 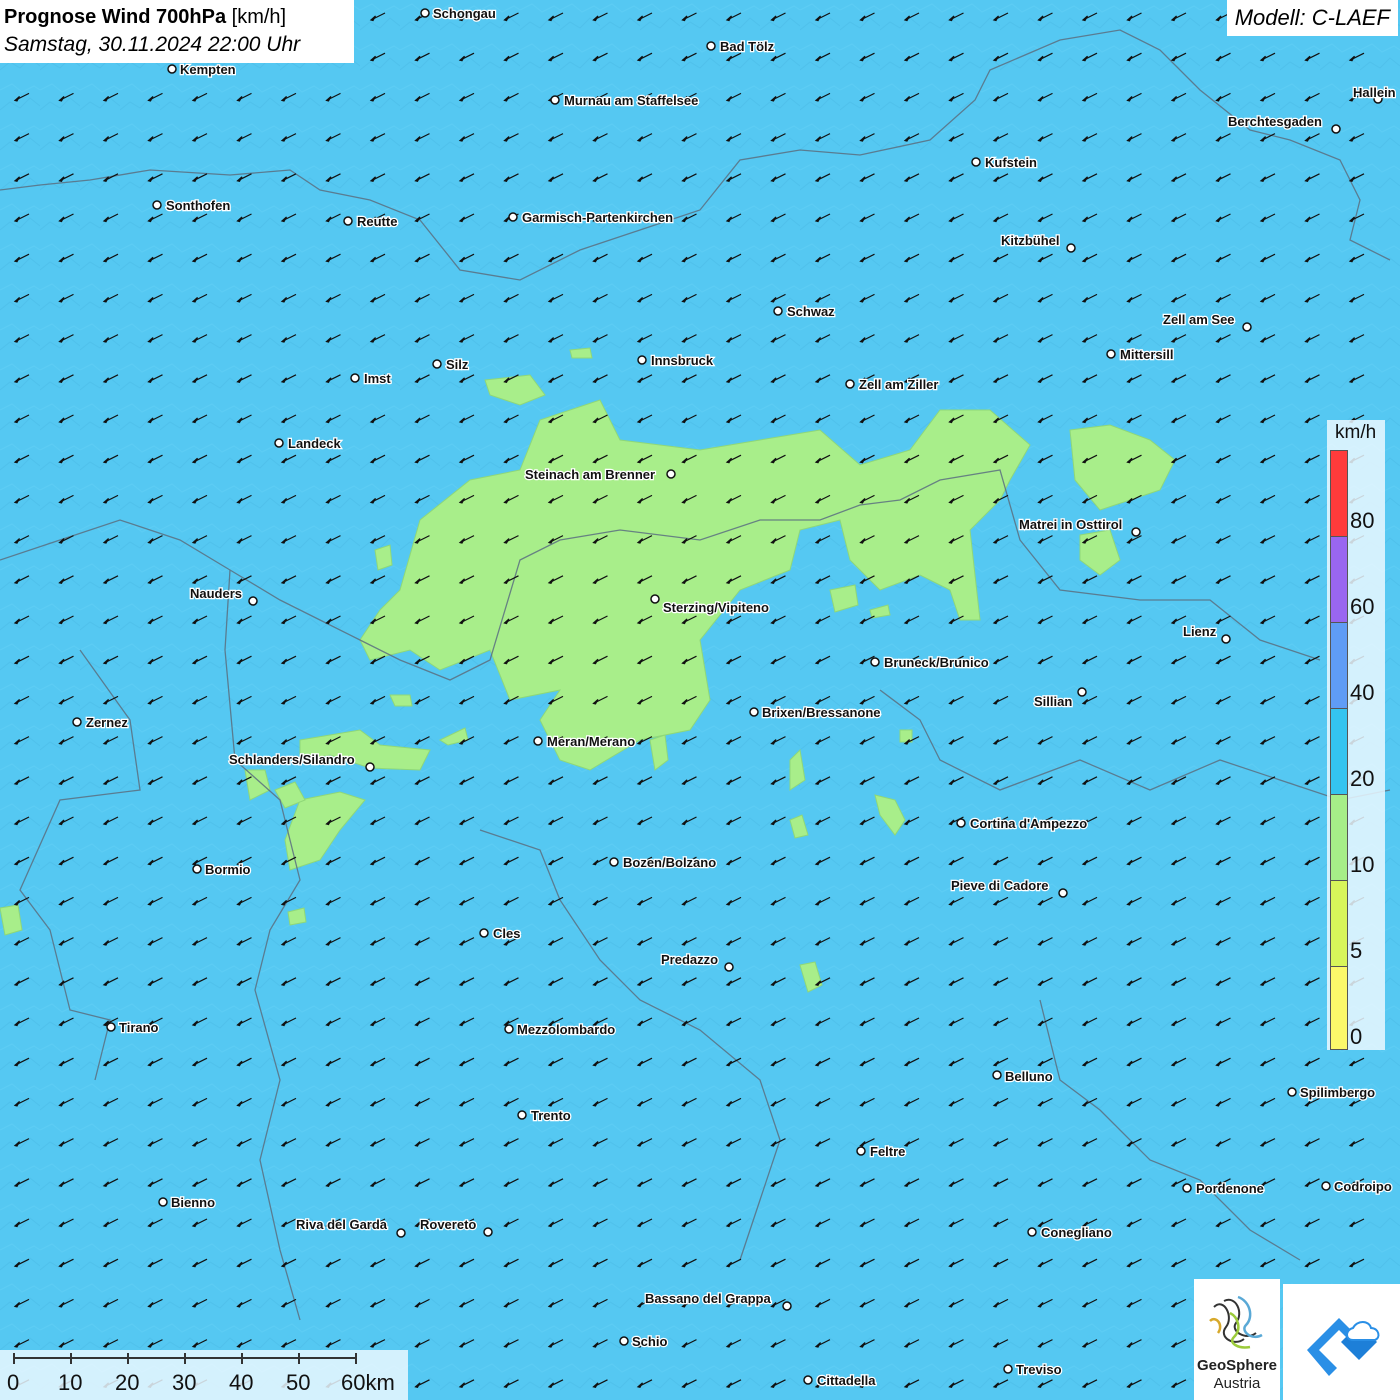 I want to click on model-label: Modell: C-LAEF, so click(x=1312, y=18).